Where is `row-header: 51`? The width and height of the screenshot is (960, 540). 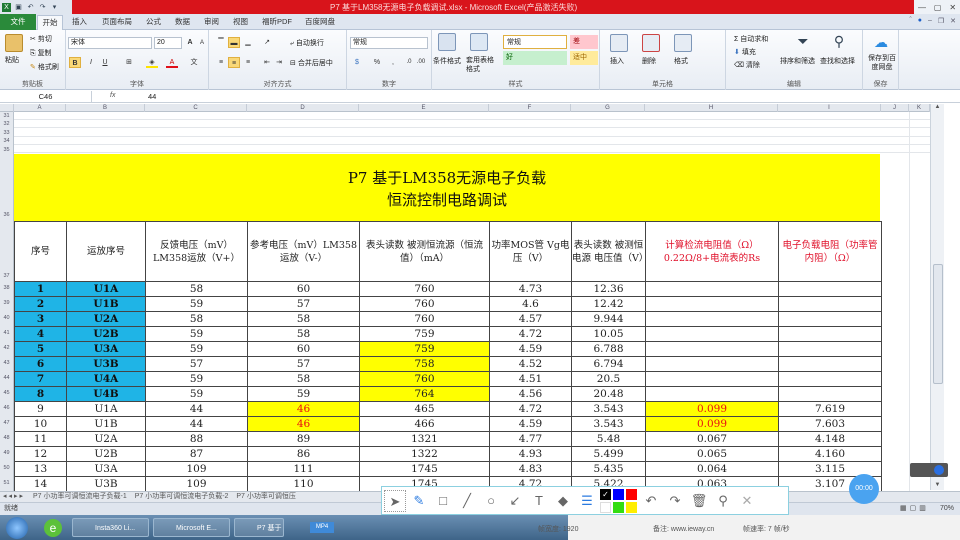 row-header: 51 is located at coordinates (6, 483).